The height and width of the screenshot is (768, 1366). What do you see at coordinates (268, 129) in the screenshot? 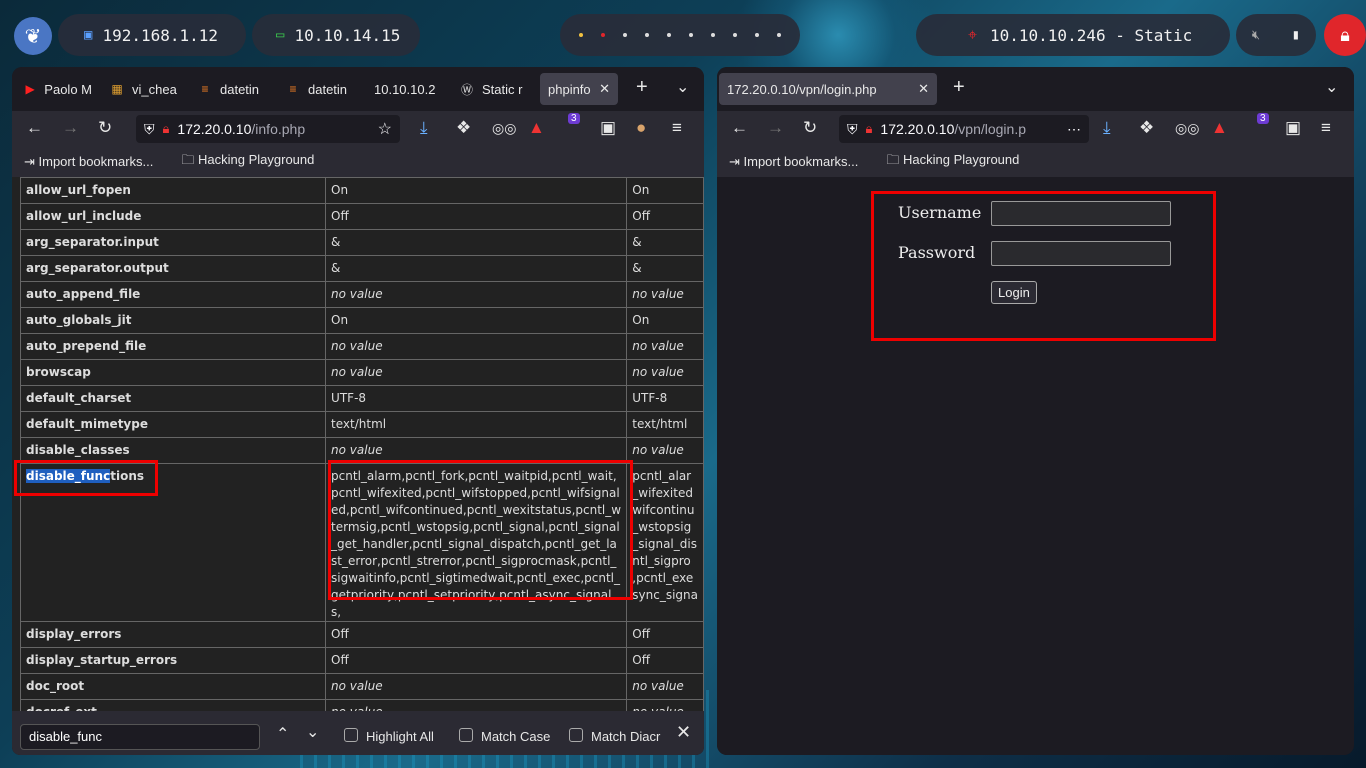
I see `url-bar: ⛨ 🔒︎ 172.20.0.10/info.php ☆` at bounding box center [268, 129].